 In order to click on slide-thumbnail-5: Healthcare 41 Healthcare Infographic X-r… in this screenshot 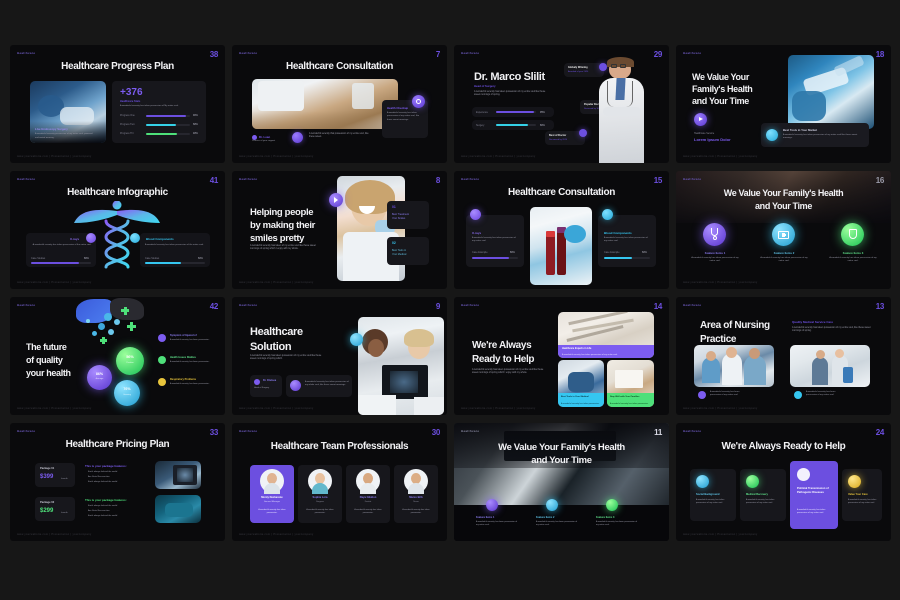, I will do `click(117, 230)`.